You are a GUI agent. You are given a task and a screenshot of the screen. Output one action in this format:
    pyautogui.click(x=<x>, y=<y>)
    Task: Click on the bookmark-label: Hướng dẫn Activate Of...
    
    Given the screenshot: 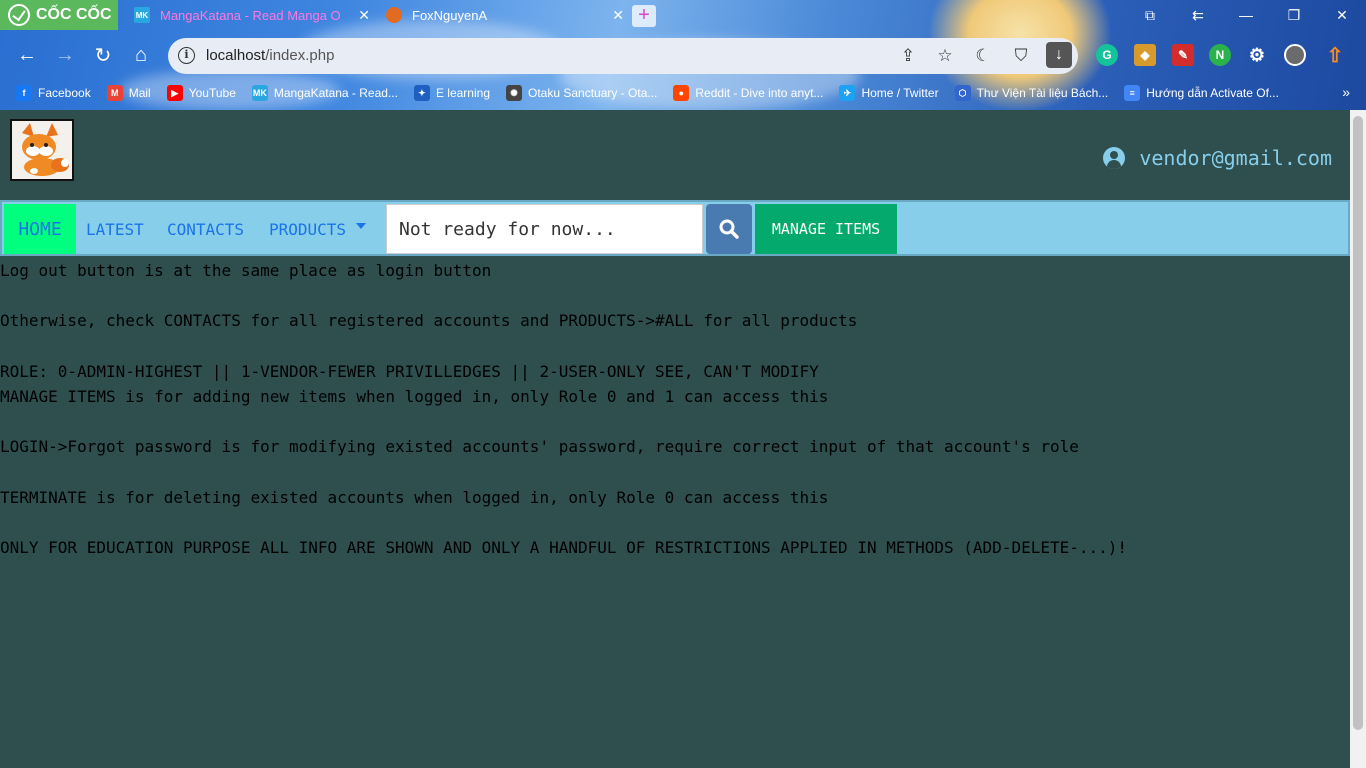 What is the action you would take?
    pyautogui.click(x=1212, y=93)
    